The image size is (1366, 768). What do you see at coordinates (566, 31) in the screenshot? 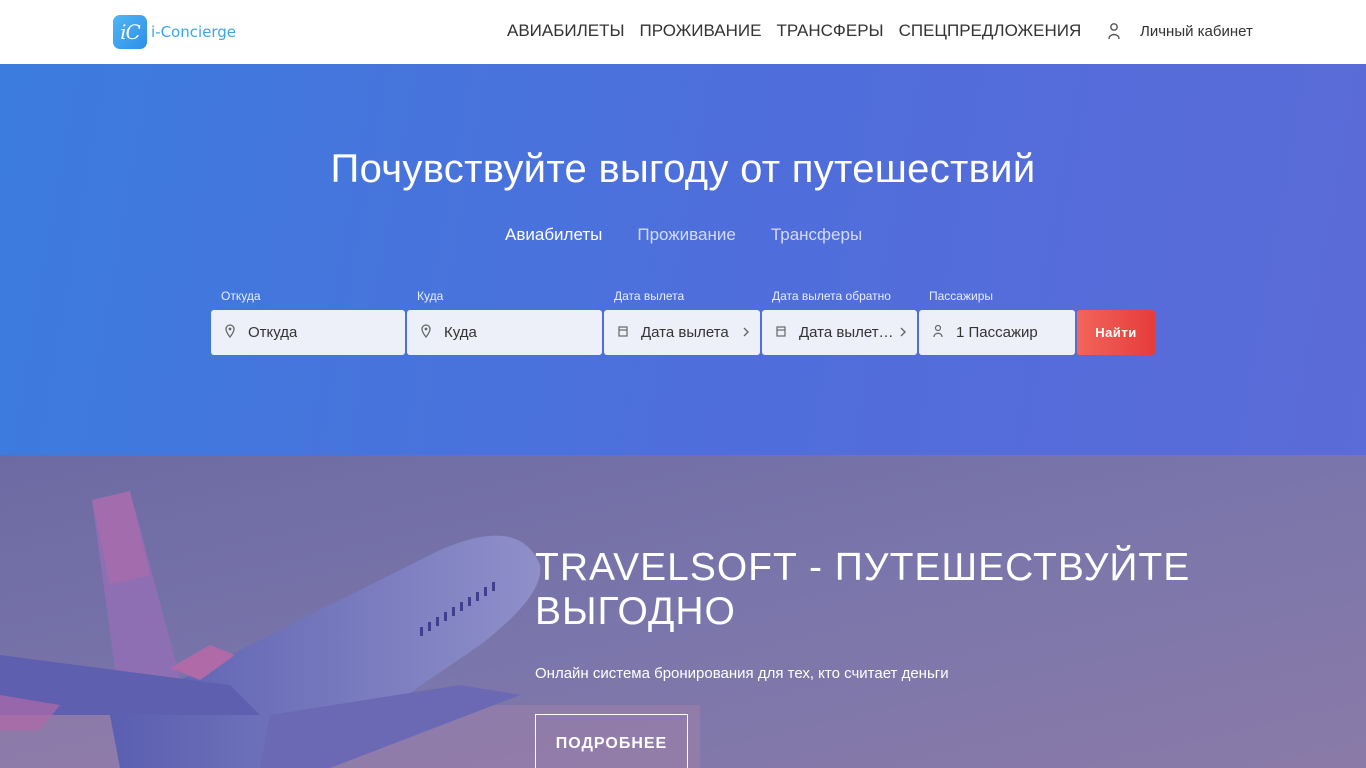
I see `nav-item-flights: АВИАБИЛЕТЫ` at bounding box center [566, 31].